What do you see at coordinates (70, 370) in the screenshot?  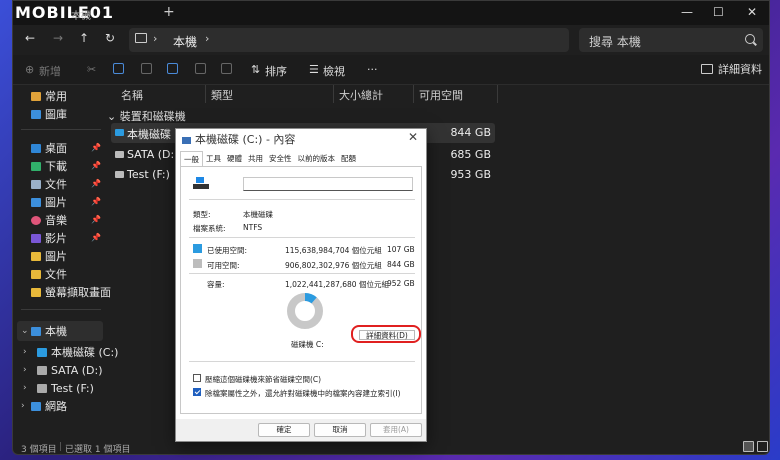 I see `sidebar-item-drive-d: SATA (D:)` at bounding box center [70, 370].